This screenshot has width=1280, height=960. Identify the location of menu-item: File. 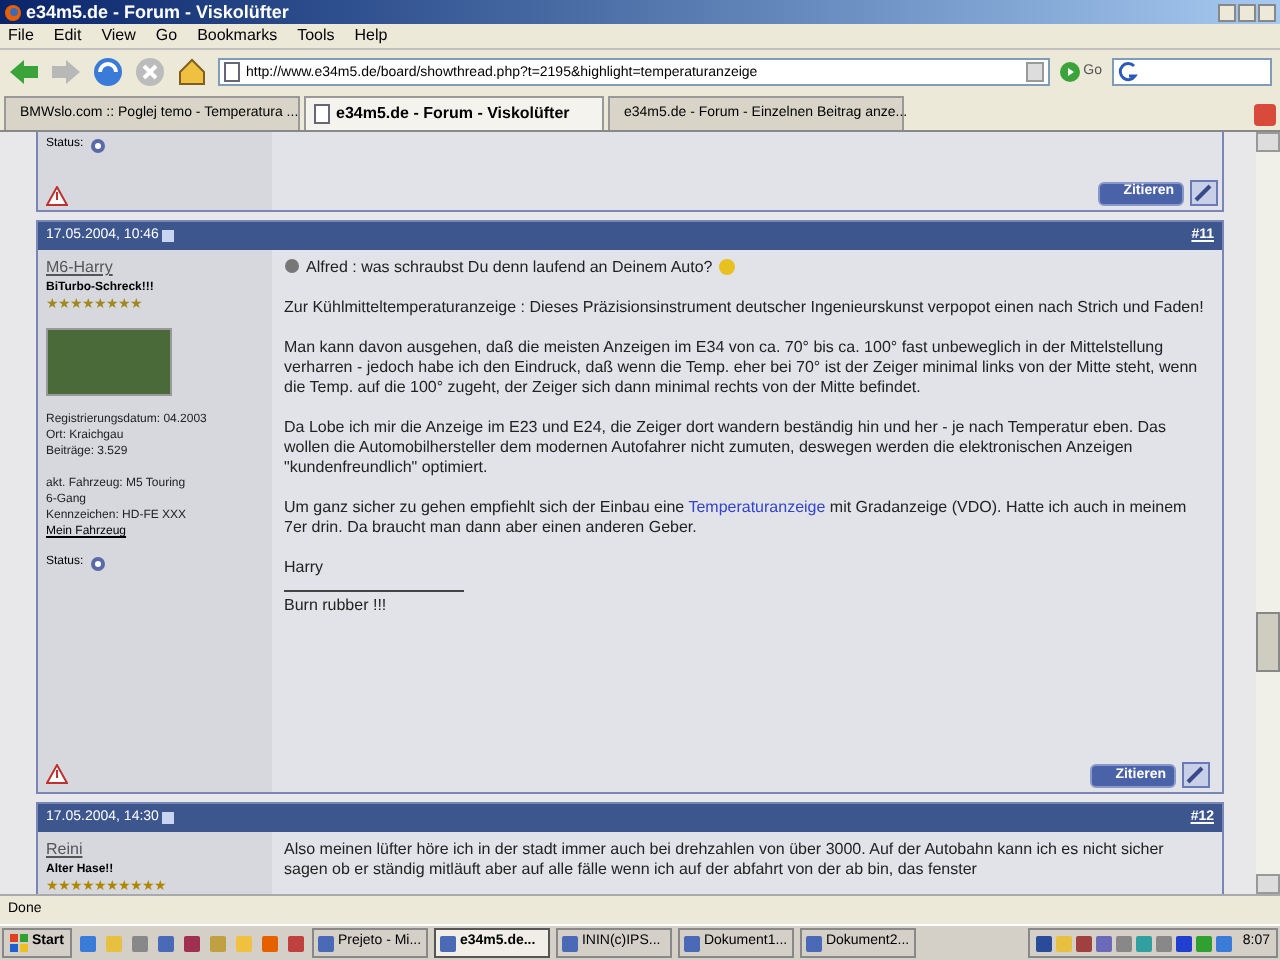
(21, 36).